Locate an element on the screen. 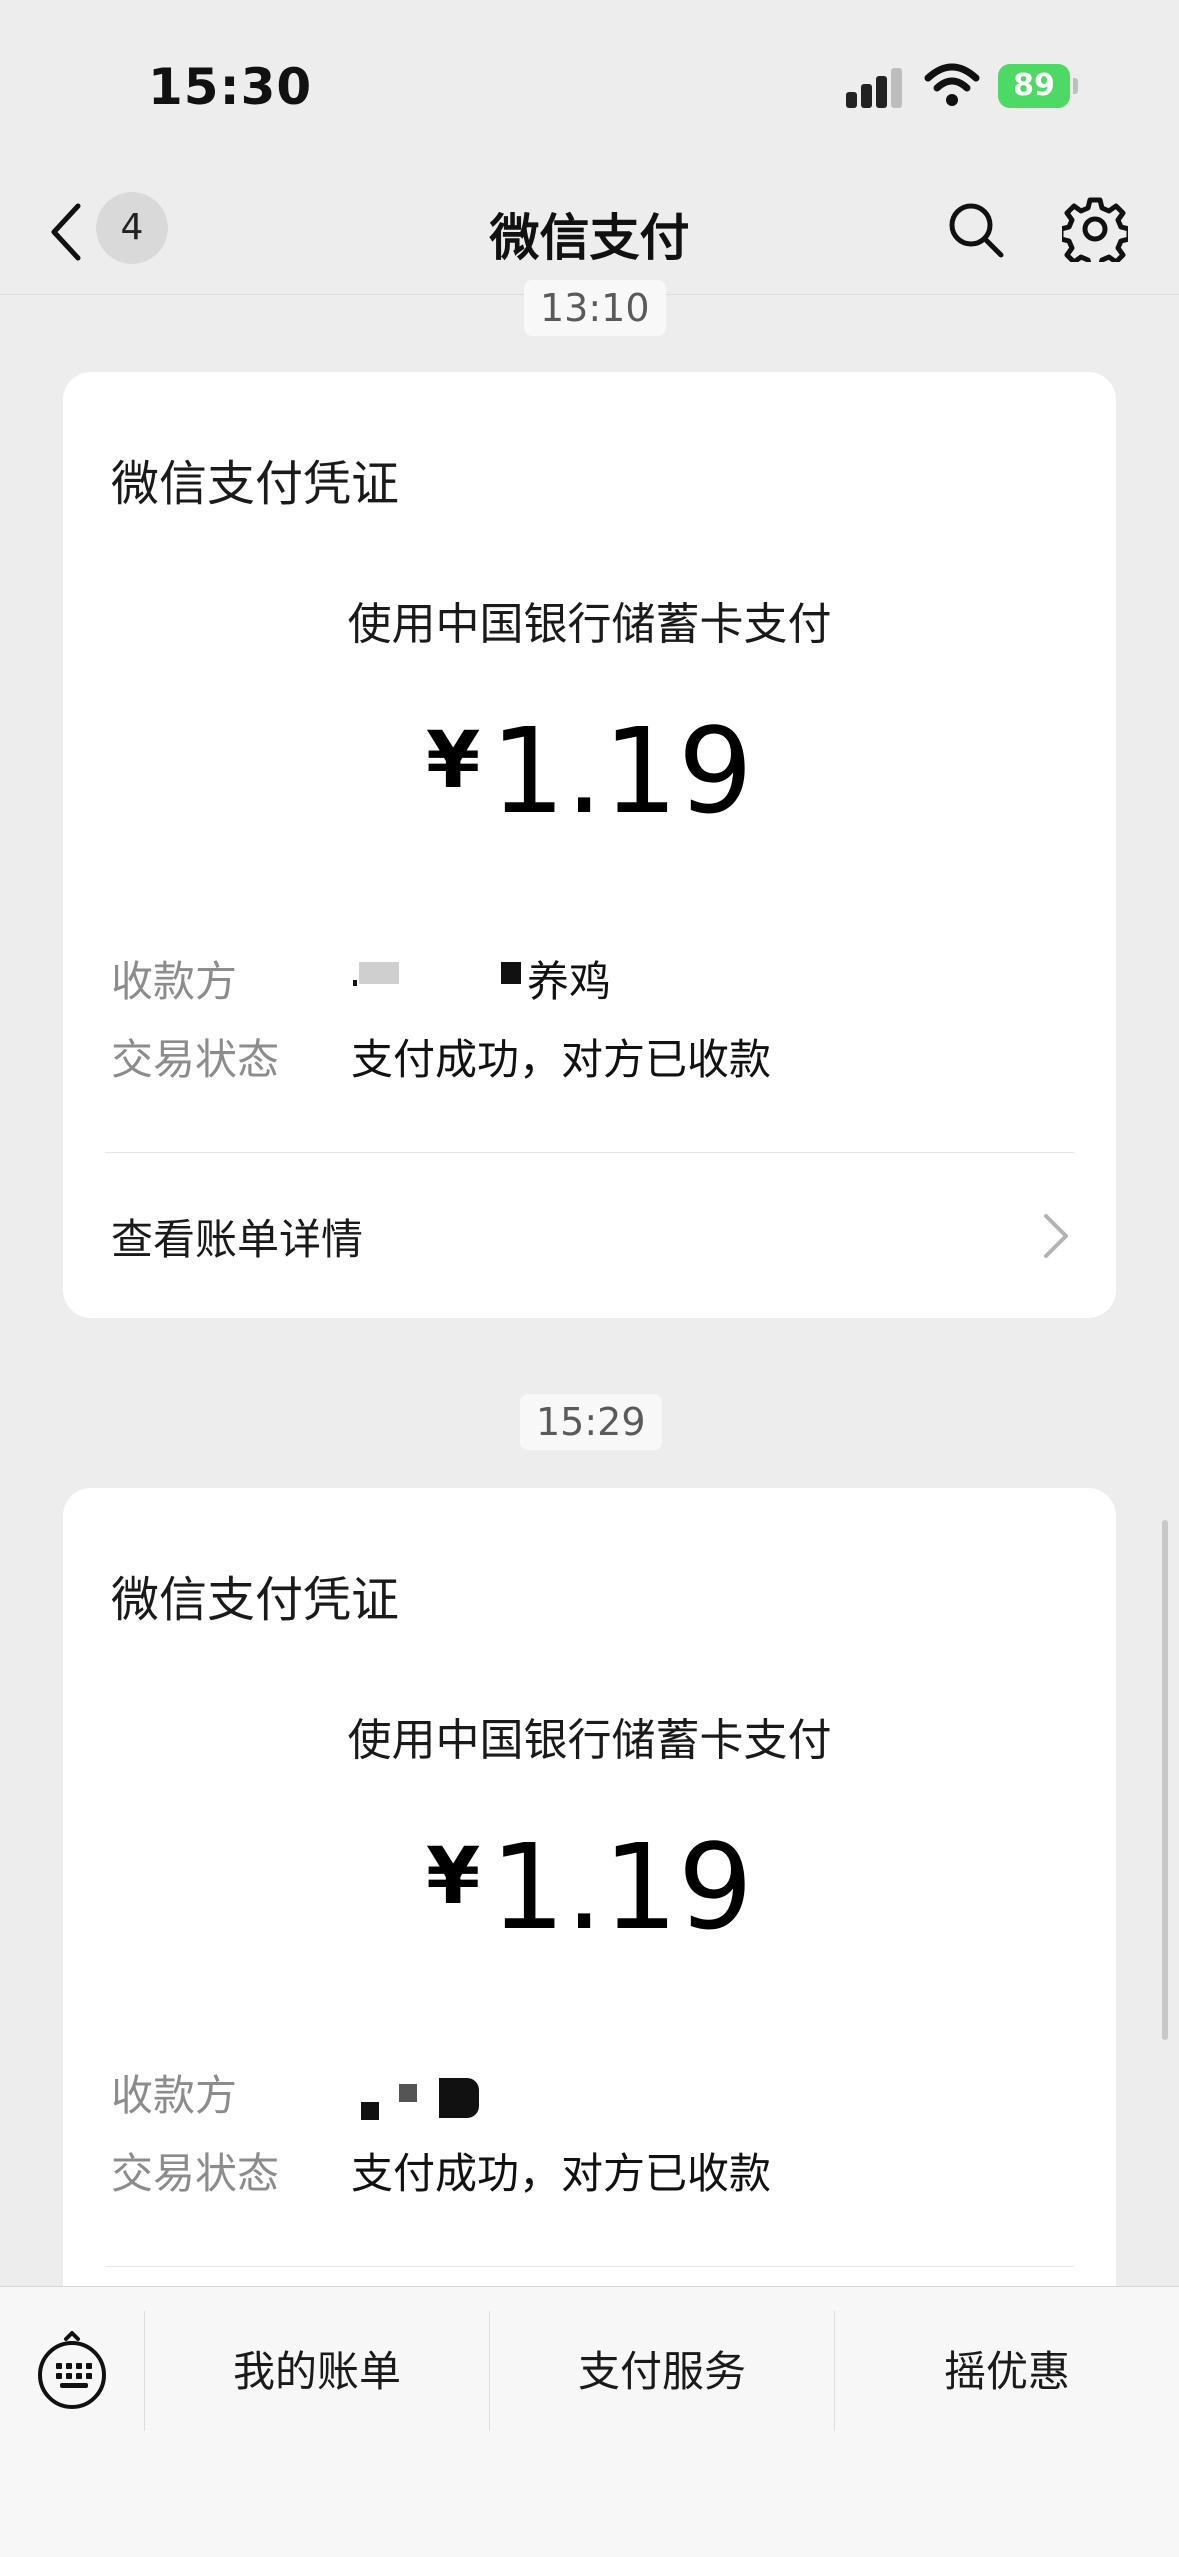 This screenshot has width=1179, height=2557. menu-payment-services: 支付服务 is located at coordinates (662, 2372).